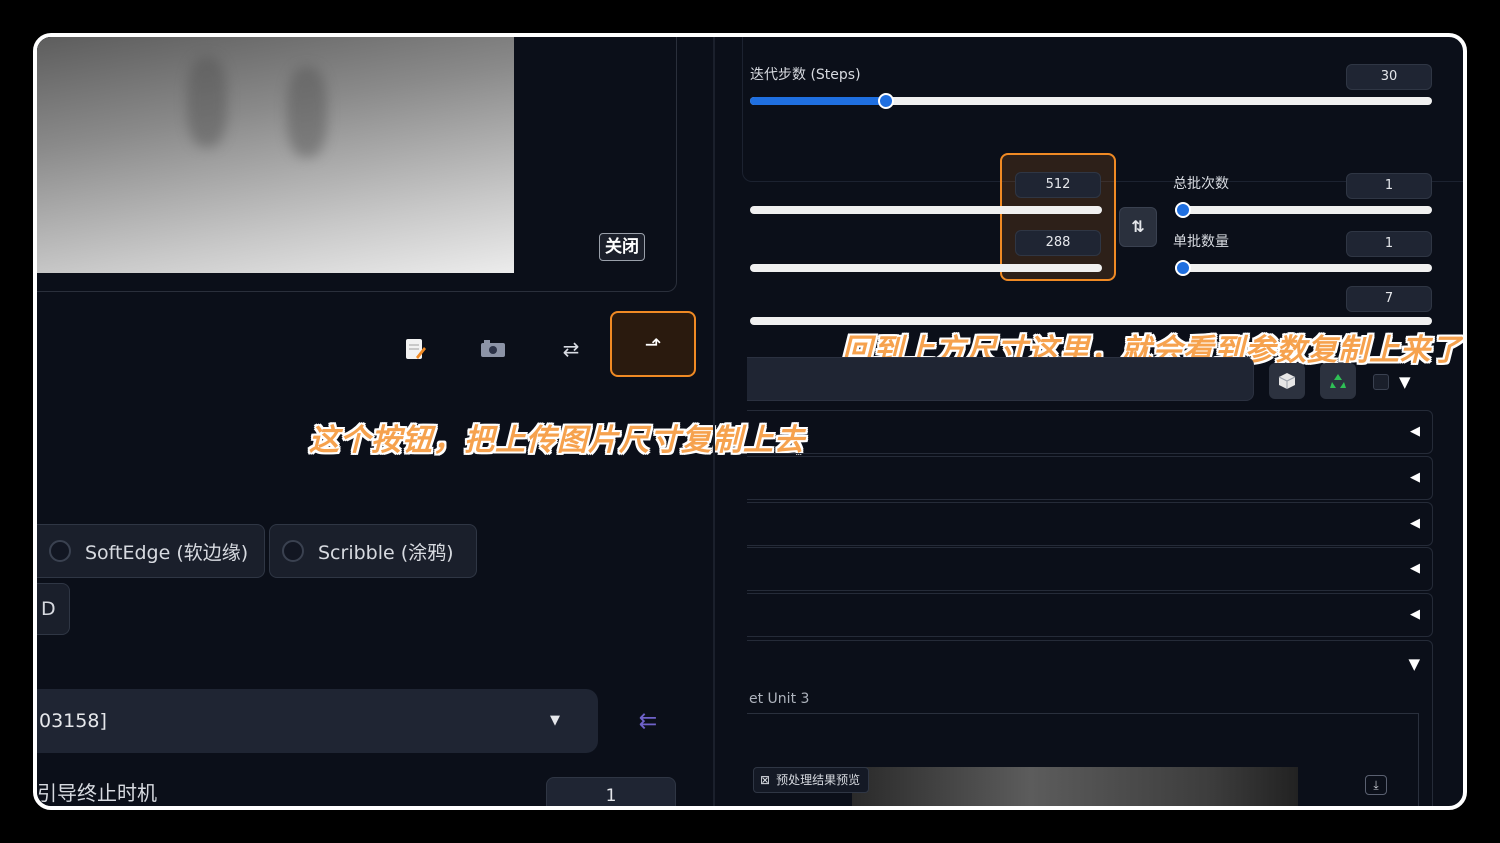 This screenshot has height=843, width=1500. Describe the element at coordinates (1338, 381) in the screenshot. I see `recycle-icon` at that location.